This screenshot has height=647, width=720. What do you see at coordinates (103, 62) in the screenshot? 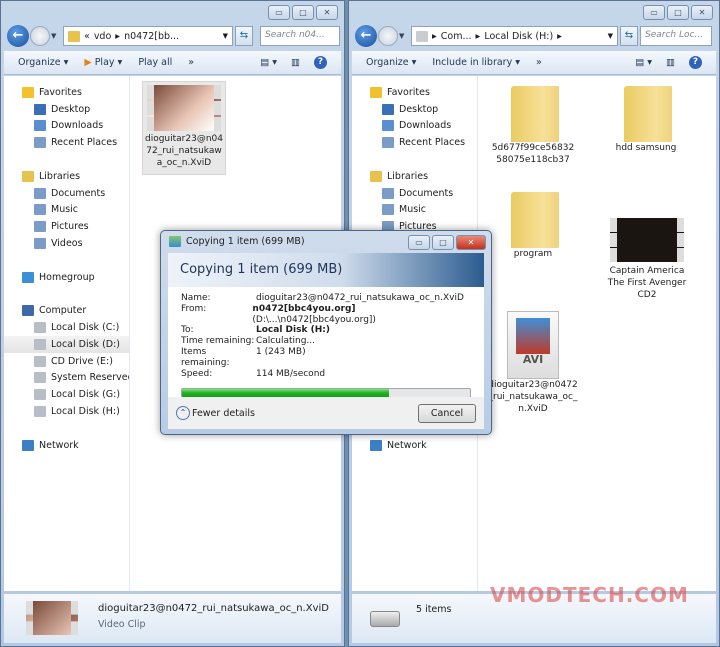
I see `play-button: ▶ Play ▾` at bounding box center [103, 62].